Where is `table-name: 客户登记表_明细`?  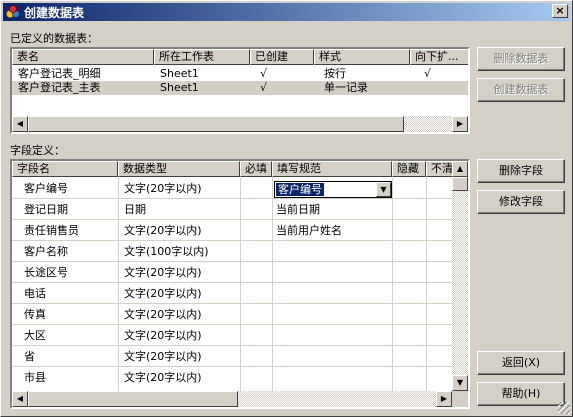
table-name: 客户登记表_明细 is located at coordinates (59, 73).